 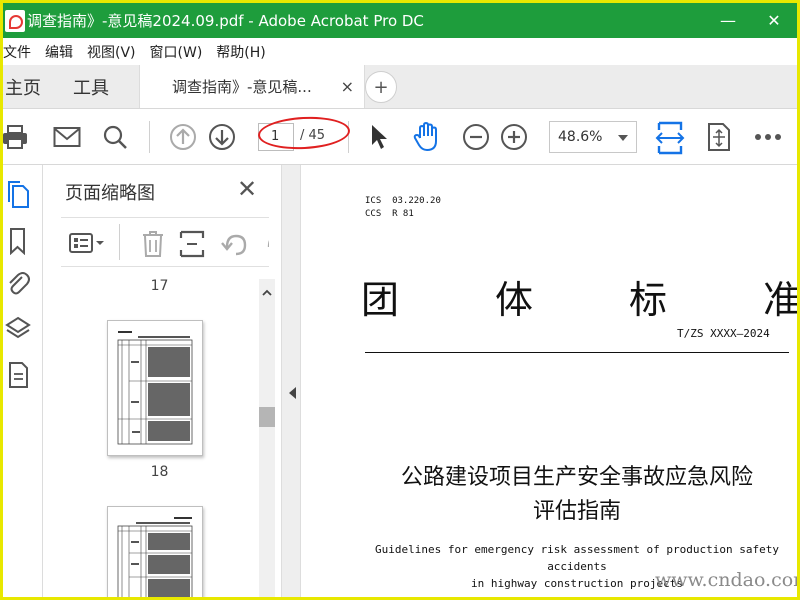 What do you see at coordinates (19, 241) in the screenshot?
I see `bookmarks-icon` at bounding box center [19, 241].